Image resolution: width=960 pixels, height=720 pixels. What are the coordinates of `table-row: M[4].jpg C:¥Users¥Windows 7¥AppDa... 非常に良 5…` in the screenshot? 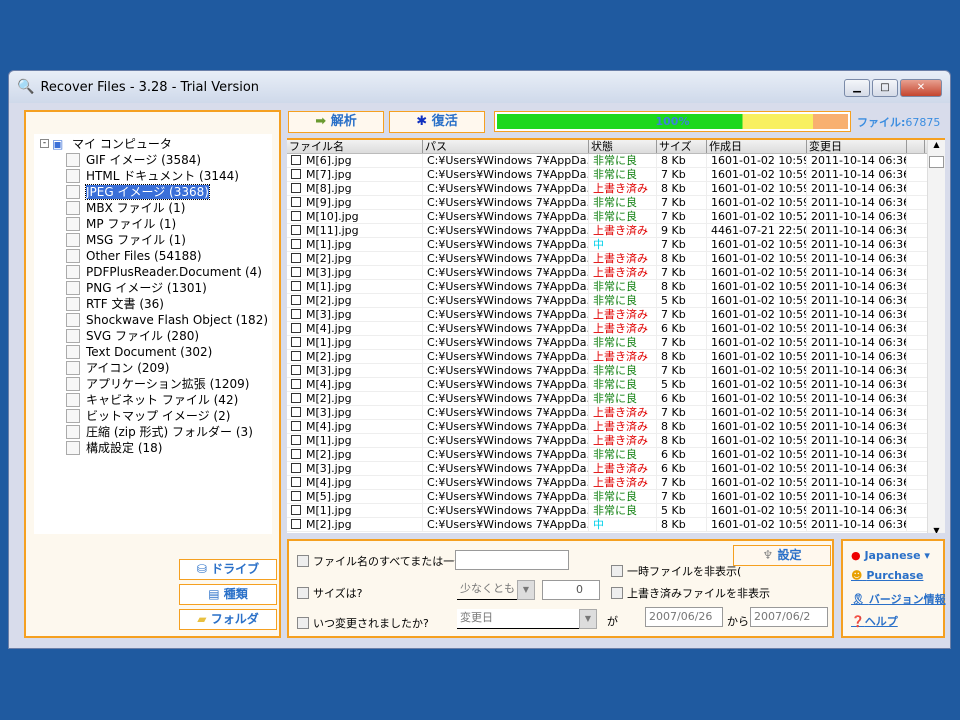 It's located at (616, 385).